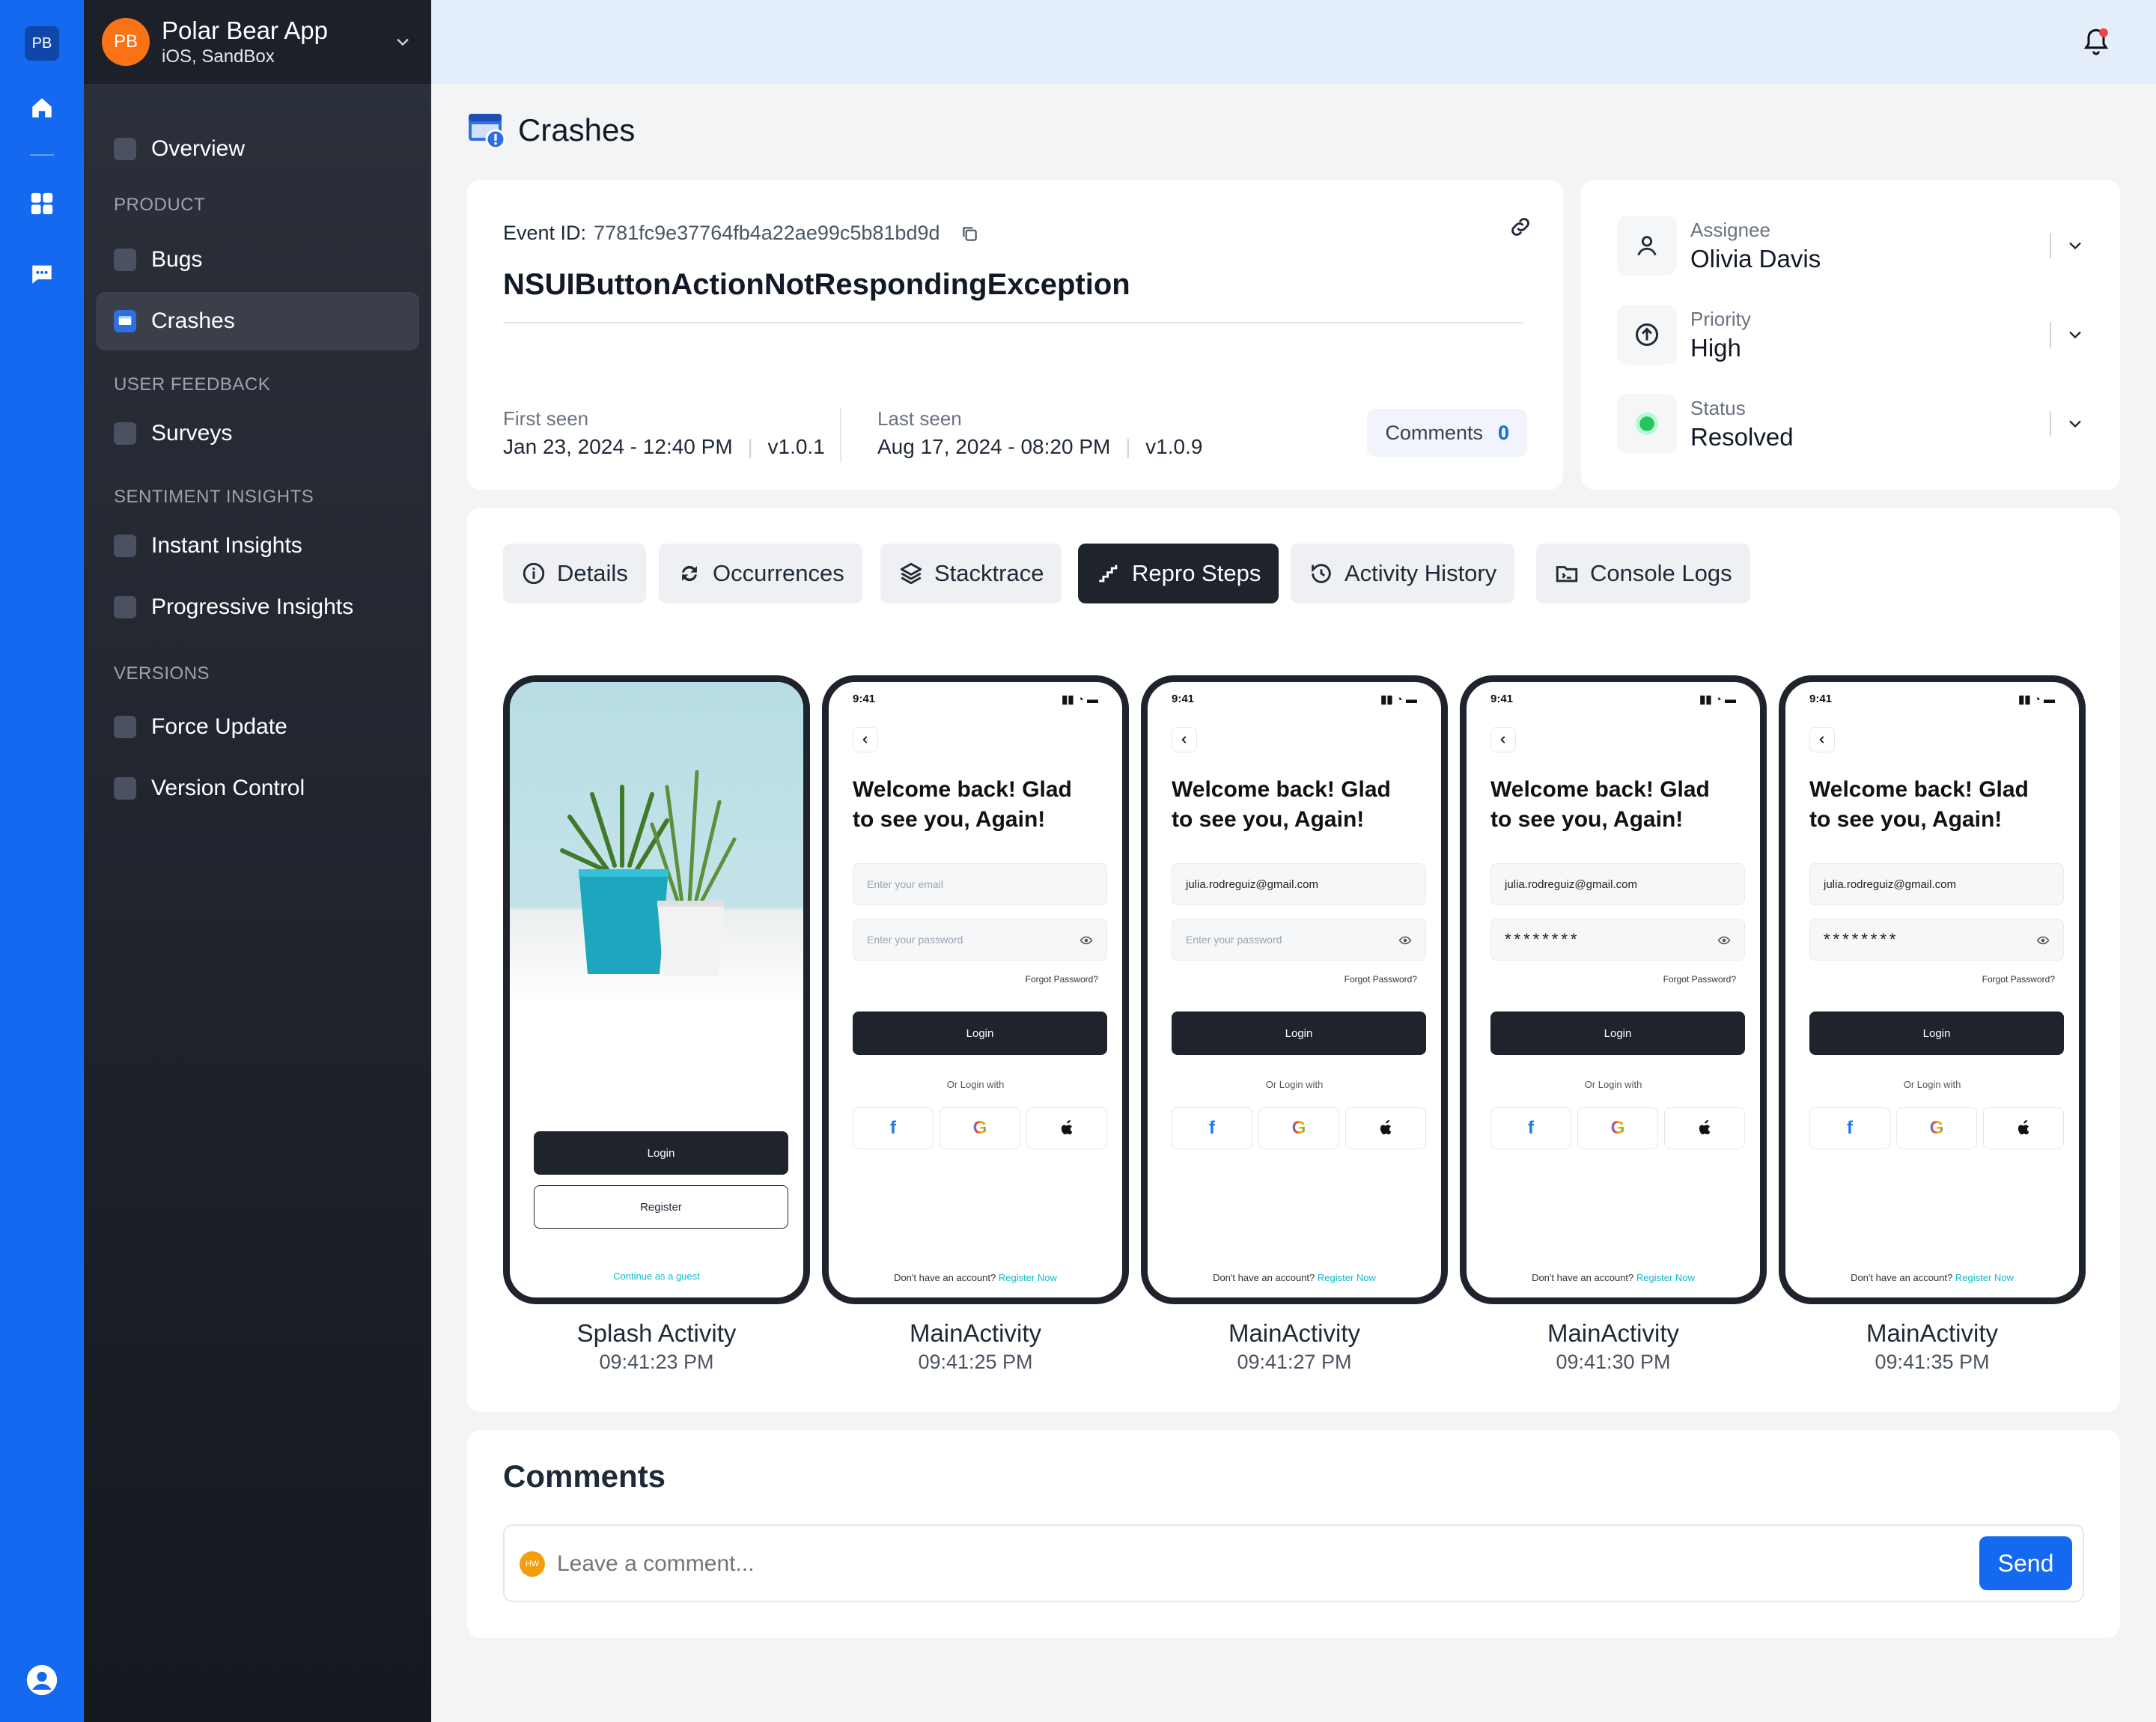 Image resolution: width=2156 pixels, height=1722 pixels. What do you see at coordinates (656, 1276) in the screenshot?
I see `guest-link-preview: Continue as a guest` at bounding box center [656, 1276].